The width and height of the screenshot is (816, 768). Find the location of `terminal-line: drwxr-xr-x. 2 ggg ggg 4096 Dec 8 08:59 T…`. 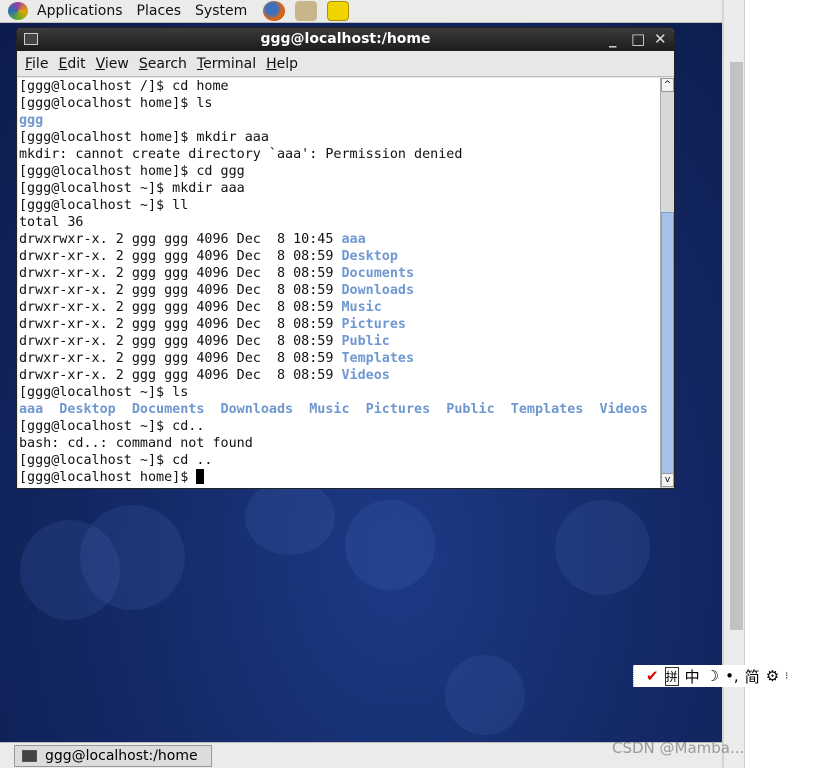

terminal-line: drwxr-xr-x. 2 ggg ggg 4096 Dec 8 08:59 T… is located at coordinates (339, 358).